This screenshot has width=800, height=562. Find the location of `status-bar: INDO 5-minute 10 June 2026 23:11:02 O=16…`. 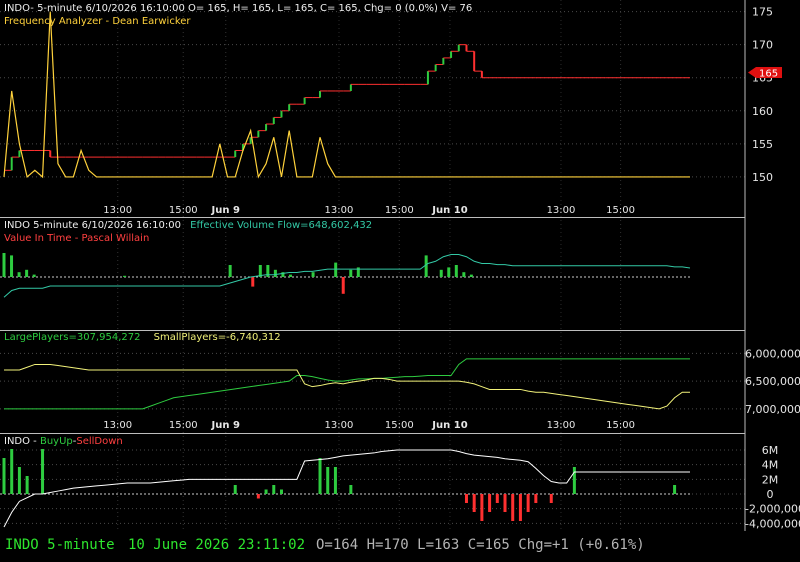

status-bar: INDO 5-minute 10 June 2026 23:11:02 O=16… is located at coordinates (400, 546).